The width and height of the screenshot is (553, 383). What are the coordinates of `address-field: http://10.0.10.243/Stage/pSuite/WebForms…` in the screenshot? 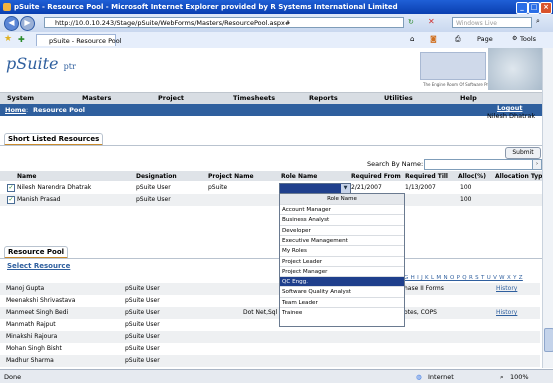 It's located at (224, 22).